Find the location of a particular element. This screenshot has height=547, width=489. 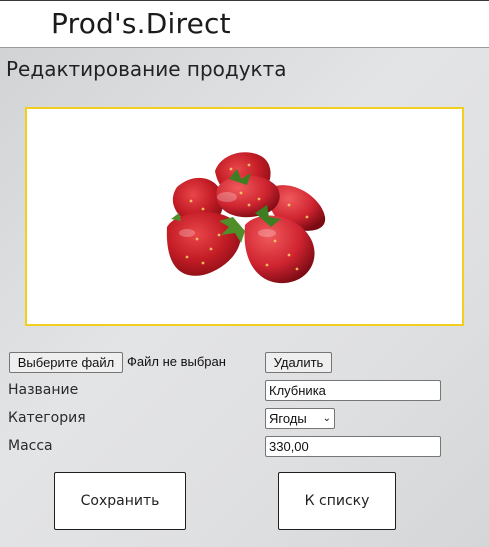

product-image is located at coordinates (246, 218).